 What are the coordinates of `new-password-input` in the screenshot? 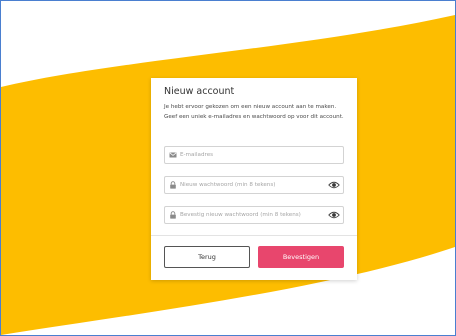 It's located at (249, 185).